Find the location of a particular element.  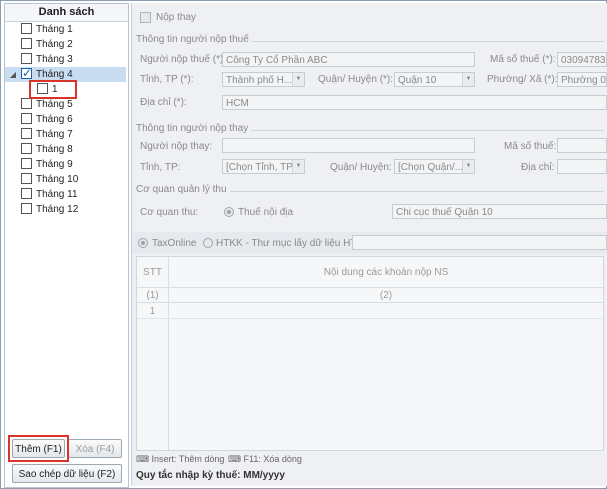

f11-hint: ⌨ F11: Xóa dòng is located at coordinates (265, 459).